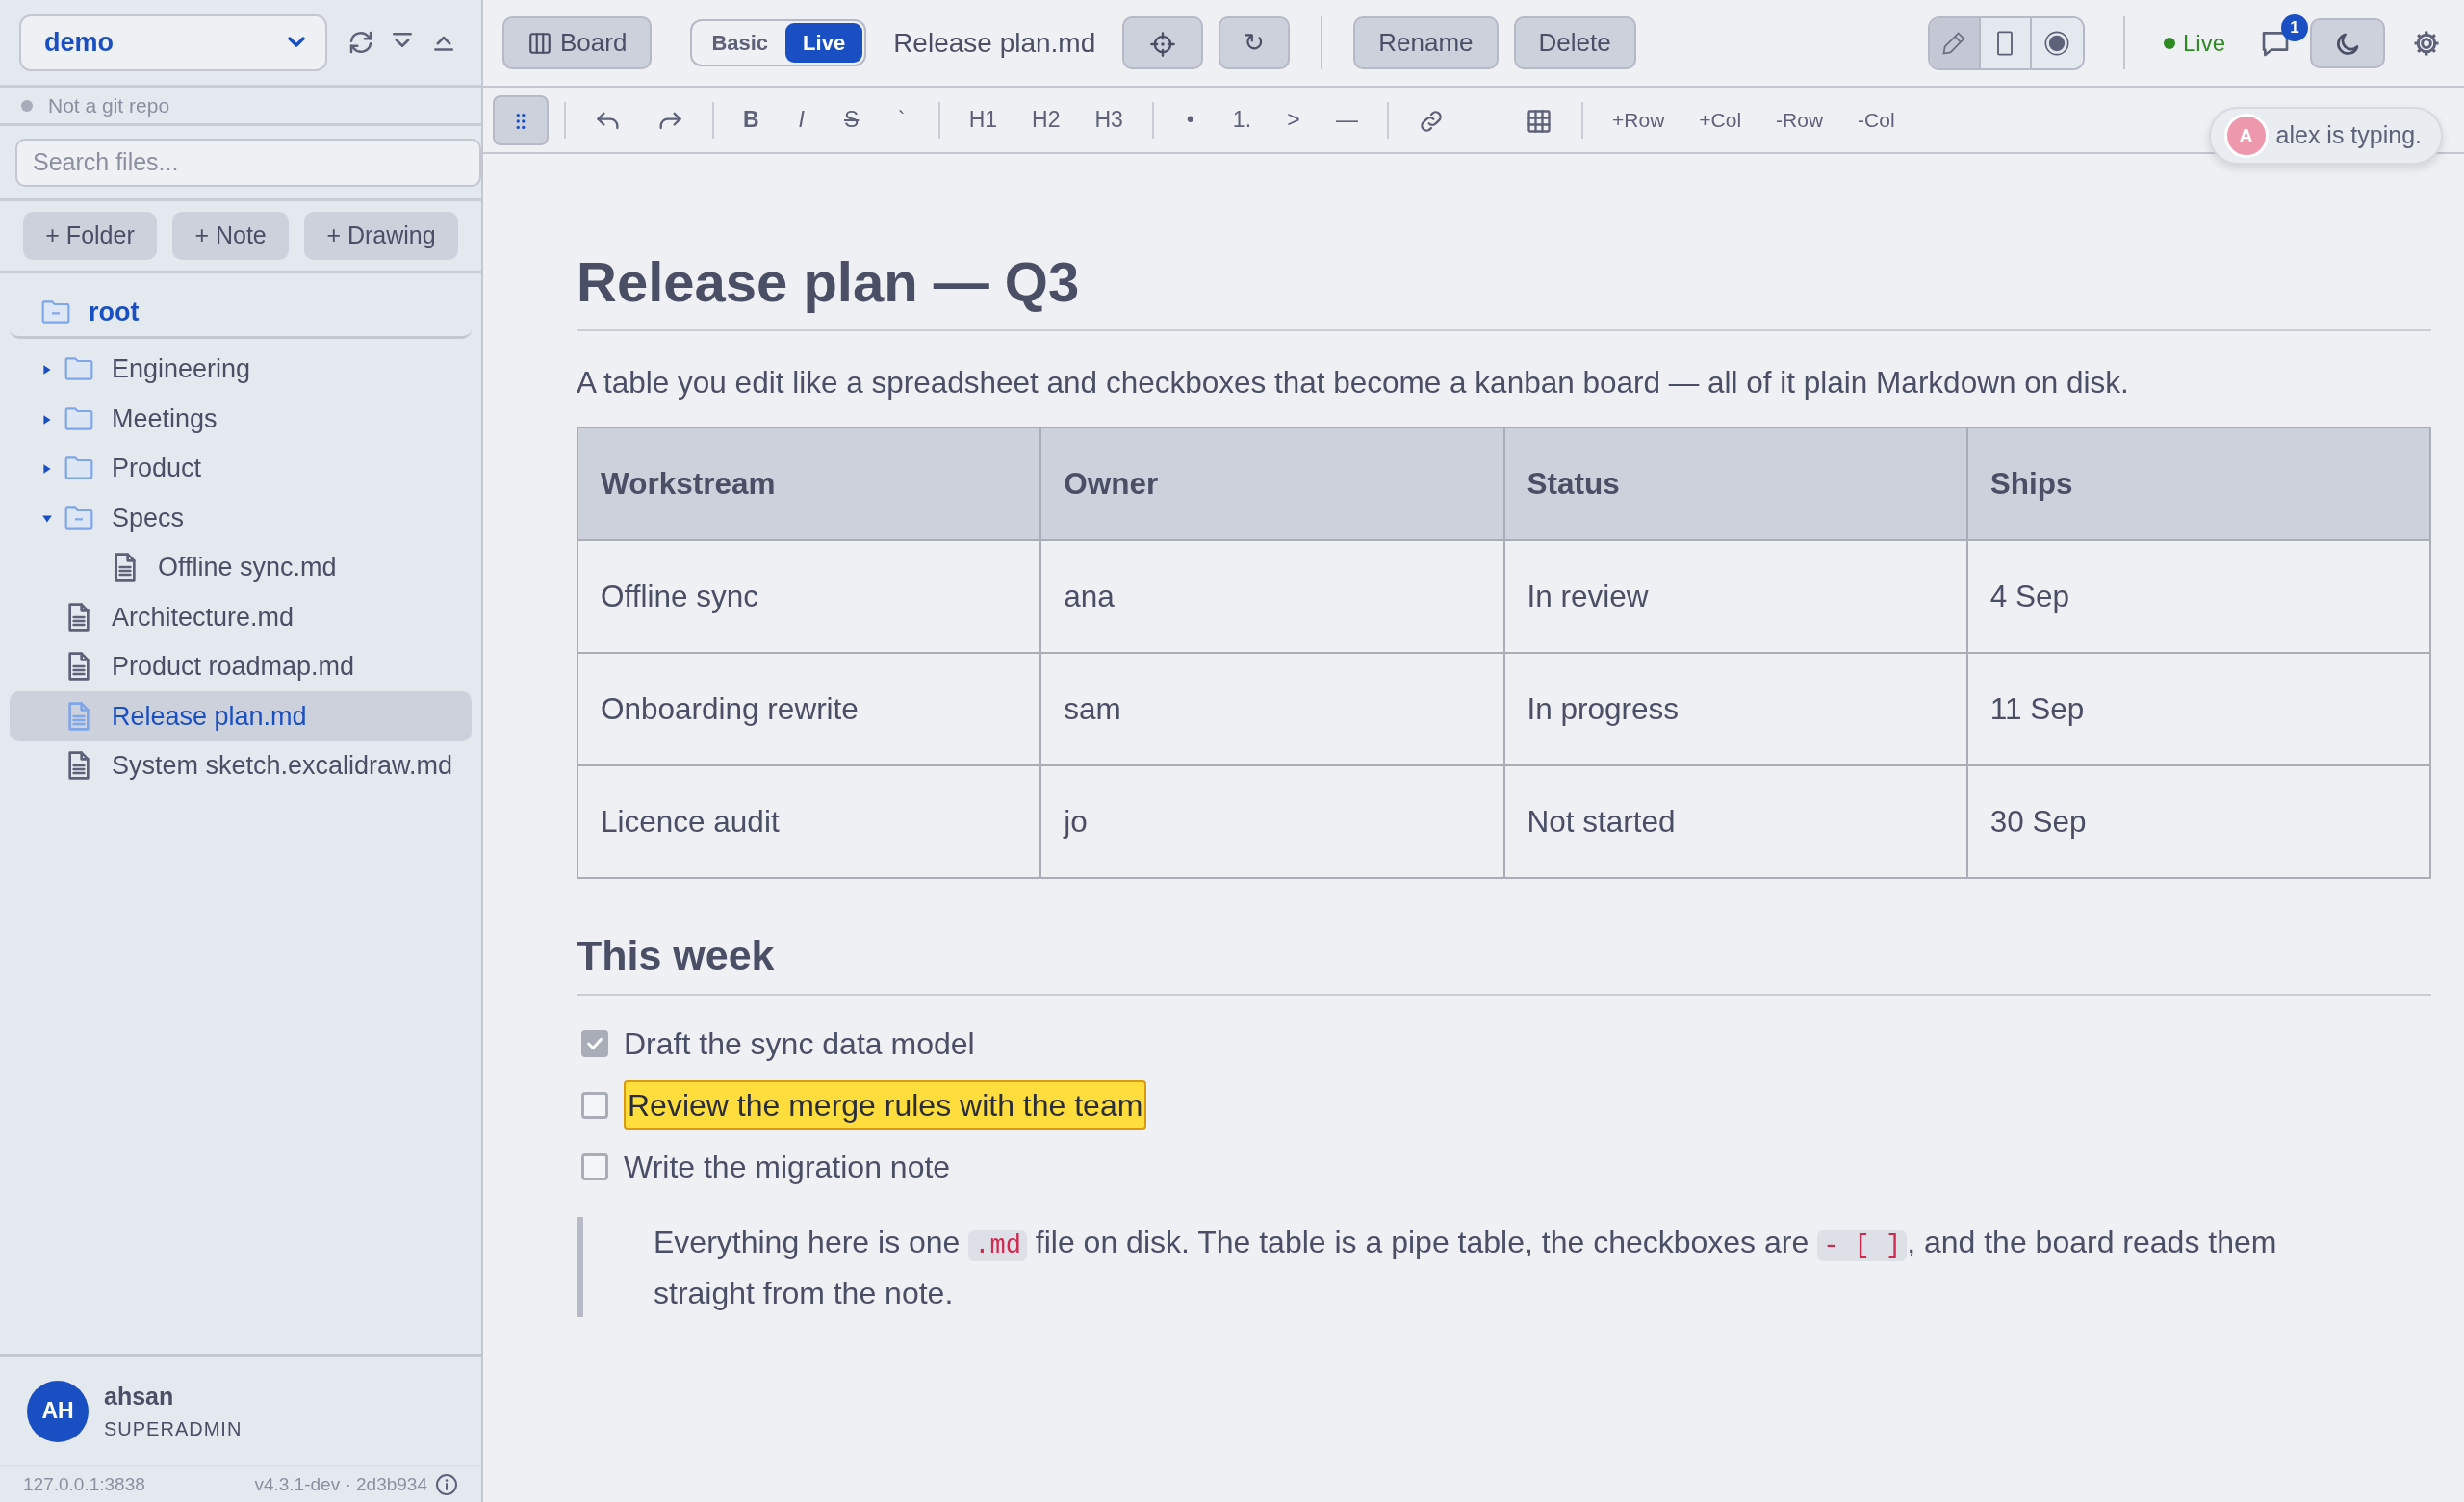 Image resolution: width=2464 pixels, height=1502 pixels. What do you see at coordinates (809, 483) in the screenshot?
I see `column-header: Workstream` at bounding box center [809, 483].